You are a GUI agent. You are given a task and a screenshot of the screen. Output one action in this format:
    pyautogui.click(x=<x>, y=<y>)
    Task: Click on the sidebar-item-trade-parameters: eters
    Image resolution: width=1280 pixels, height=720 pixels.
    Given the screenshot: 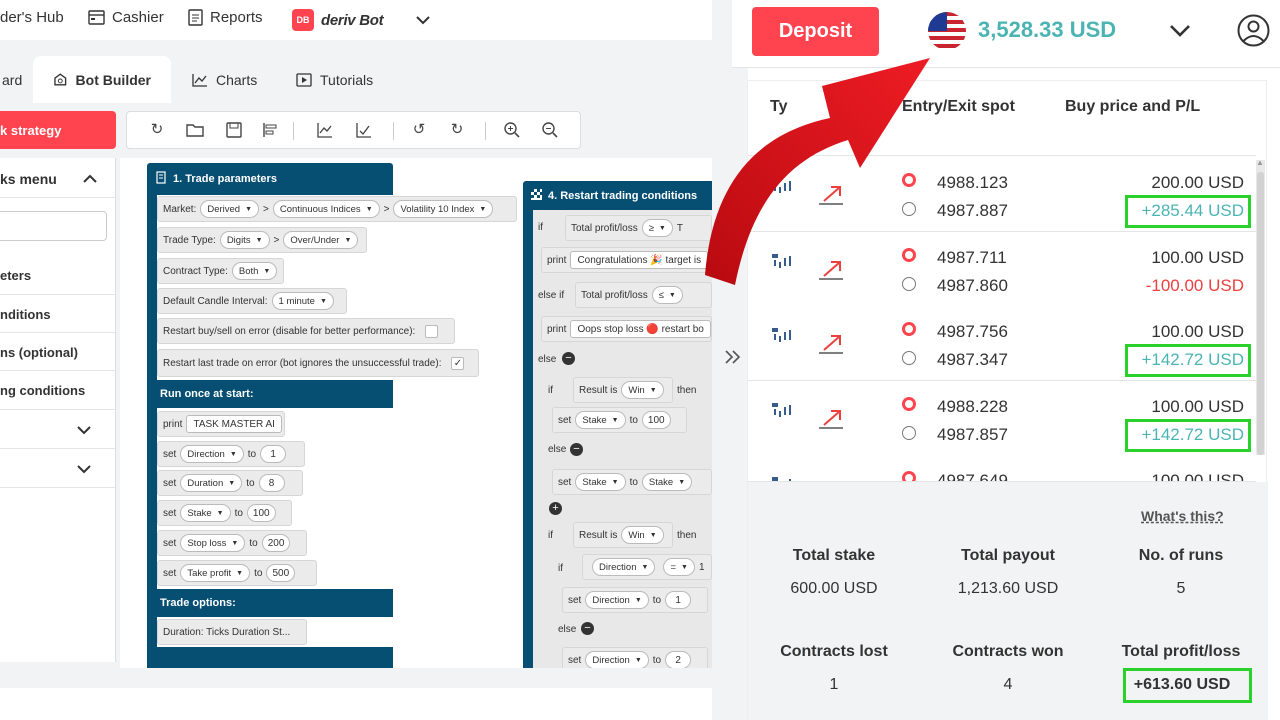 What is the action you would take?
    pyautogui.click(x=57, y=275)
    